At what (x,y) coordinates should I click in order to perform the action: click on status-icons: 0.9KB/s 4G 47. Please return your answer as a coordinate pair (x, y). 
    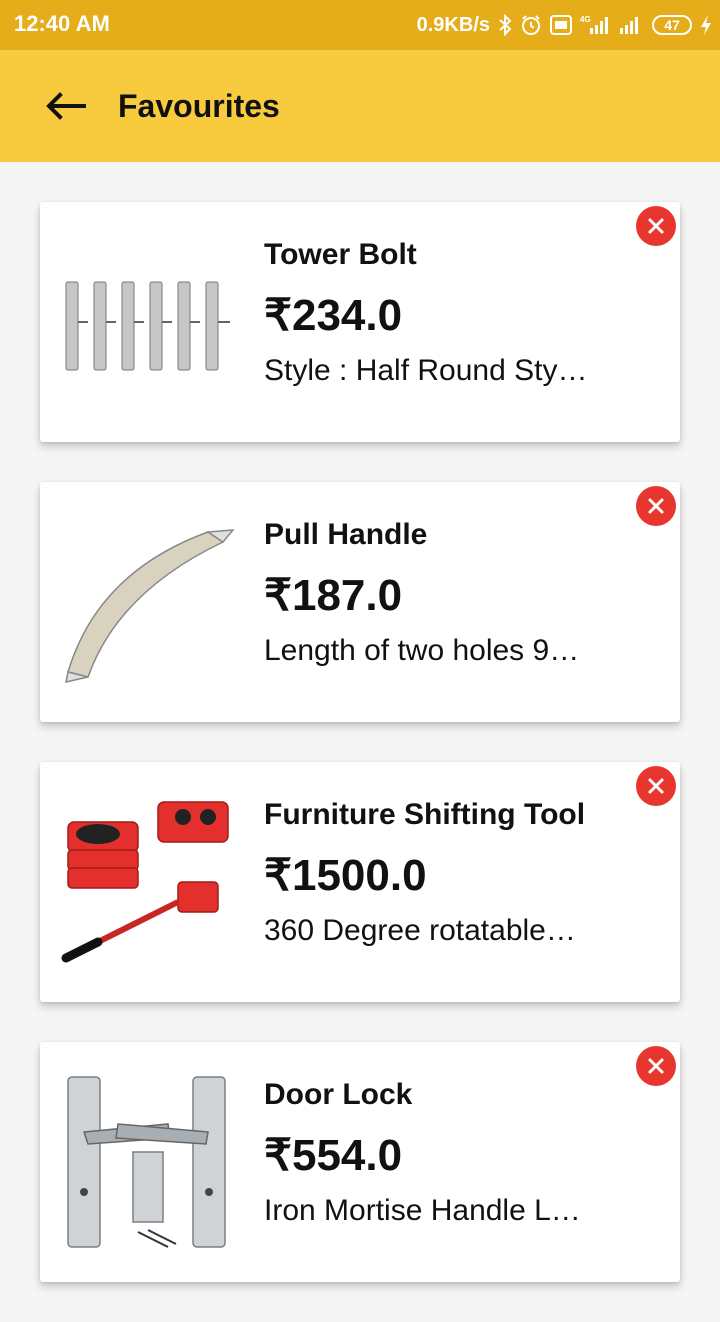
    Looking at the image, I should click on (564, 25).